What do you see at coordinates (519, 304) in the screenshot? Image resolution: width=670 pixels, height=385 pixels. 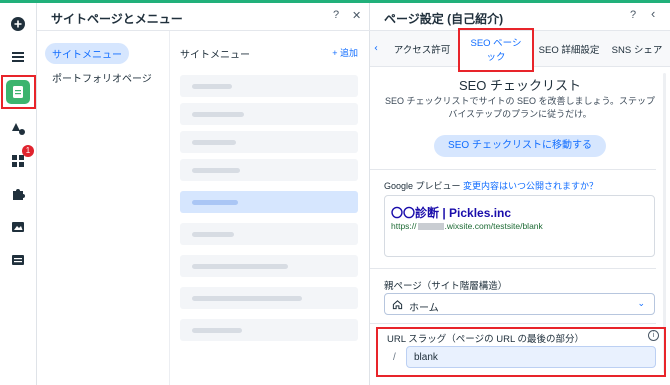 I see `parent-page-select: ホーム ⌄` at bounding box center [519, 304].